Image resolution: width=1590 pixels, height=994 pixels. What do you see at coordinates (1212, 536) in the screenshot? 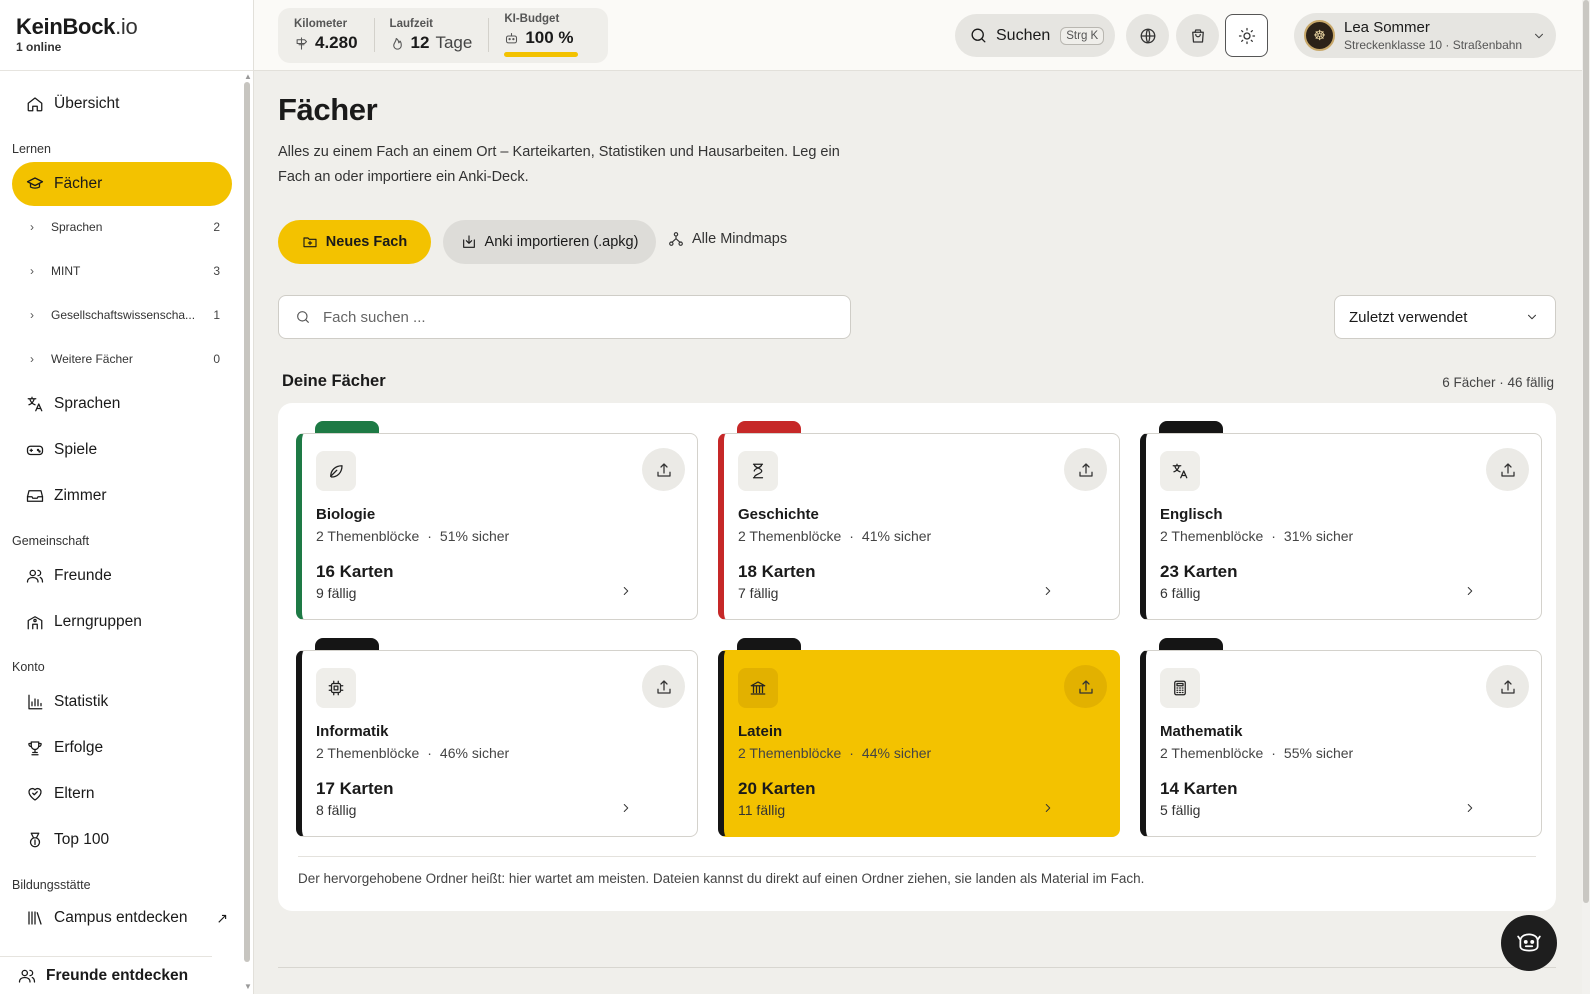
I see `subject-blocks: 2 Themenblöcke` at bounding box center [1212, 536].